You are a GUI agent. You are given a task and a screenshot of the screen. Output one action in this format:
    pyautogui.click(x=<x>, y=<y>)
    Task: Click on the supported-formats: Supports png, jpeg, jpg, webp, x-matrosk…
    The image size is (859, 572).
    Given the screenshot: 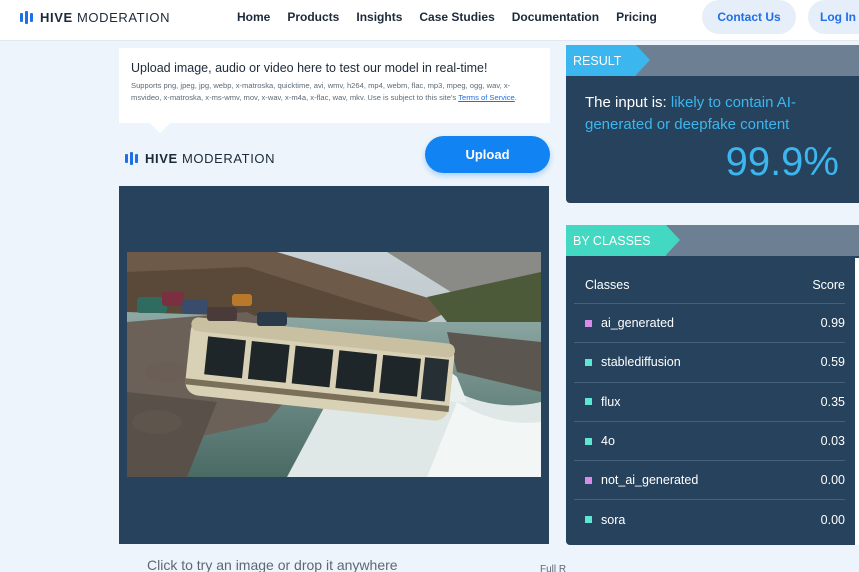 What is the action you would take?
    pyautogui.click(x=324, y=91)
    